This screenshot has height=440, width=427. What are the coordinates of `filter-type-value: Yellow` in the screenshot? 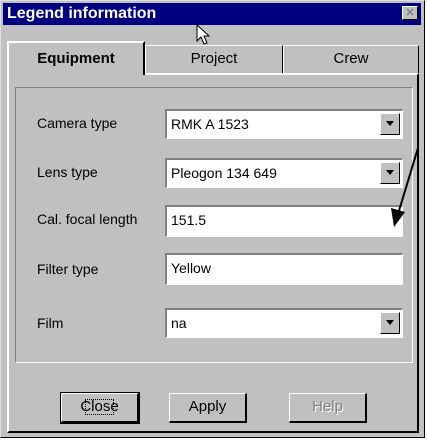 It's located at (191, 268).